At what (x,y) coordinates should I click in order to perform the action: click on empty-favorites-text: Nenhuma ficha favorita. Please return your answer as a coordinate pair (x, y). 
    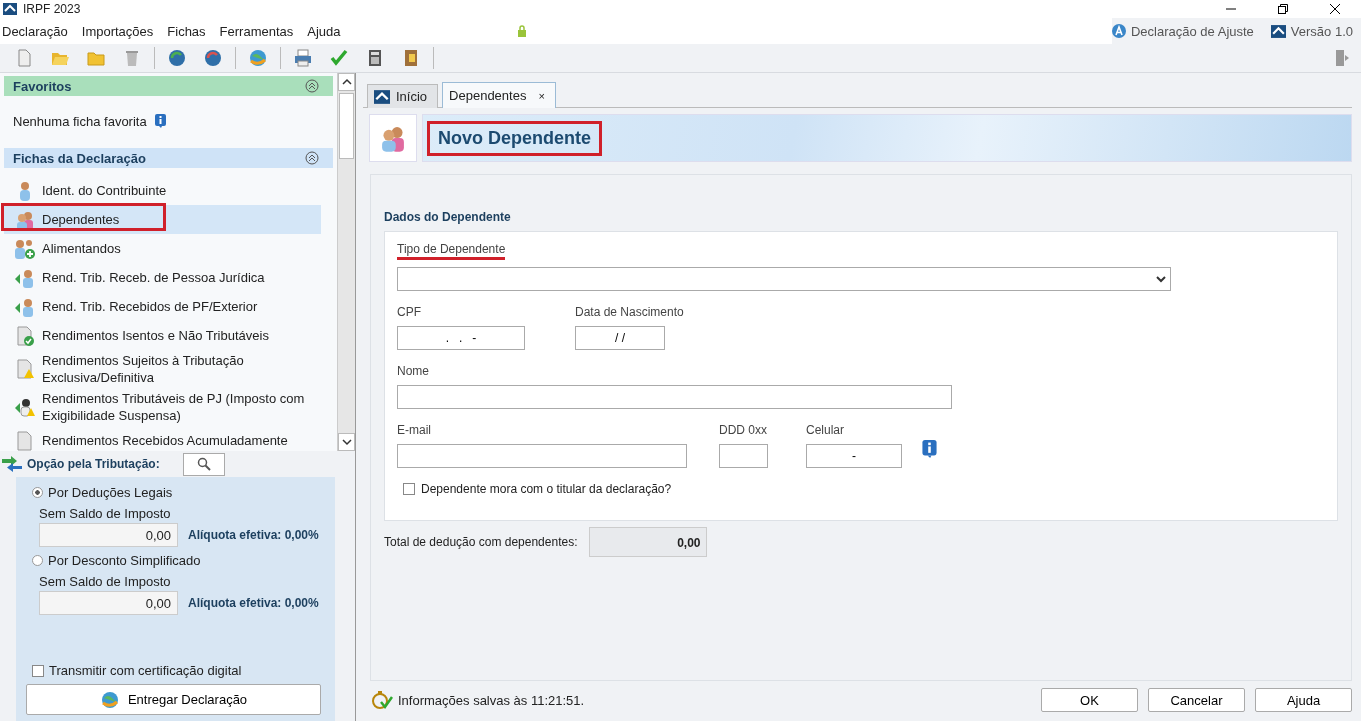
    Looking at the image, I should click on (80, 121).